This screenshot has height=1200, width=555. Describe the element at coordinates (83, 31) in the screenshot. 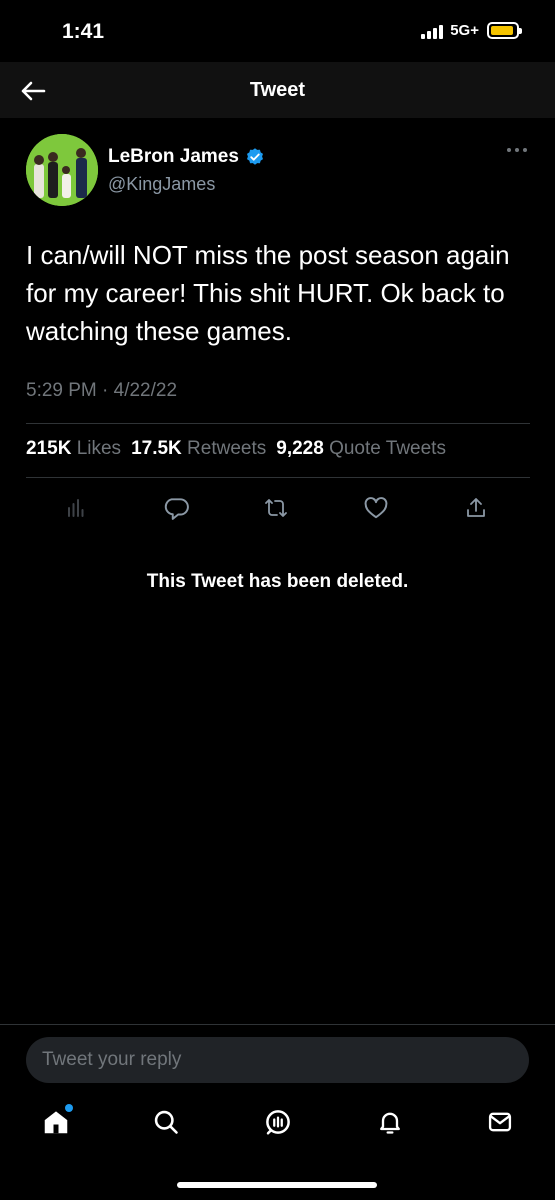

I see `status-time: 1:41` at that location.